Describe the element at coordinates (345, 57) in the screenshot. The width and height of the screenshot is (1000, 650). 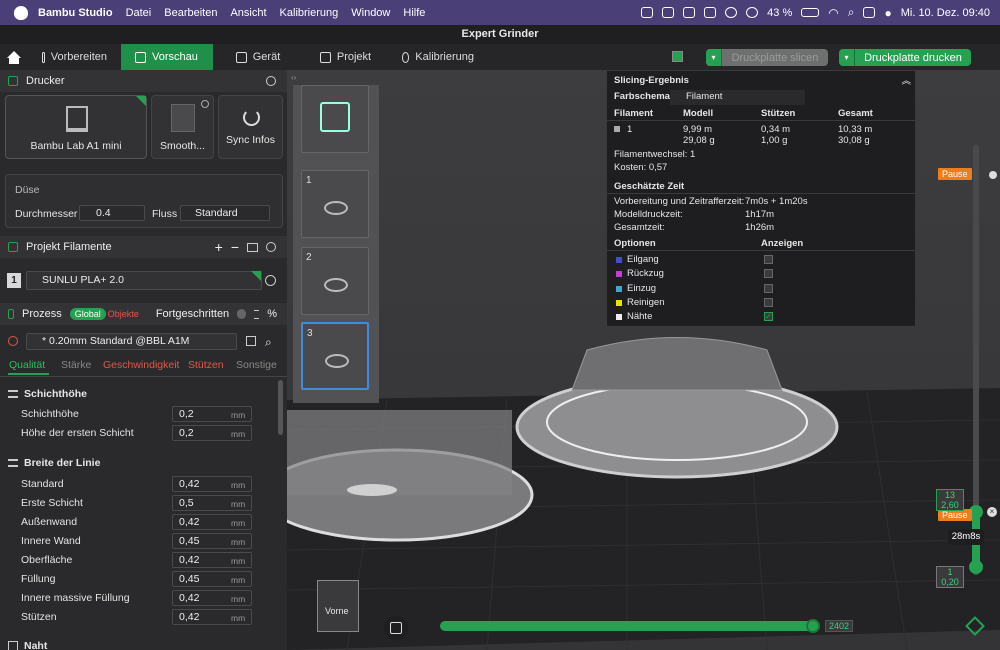
I see `tab-project: Projekt` at that location.